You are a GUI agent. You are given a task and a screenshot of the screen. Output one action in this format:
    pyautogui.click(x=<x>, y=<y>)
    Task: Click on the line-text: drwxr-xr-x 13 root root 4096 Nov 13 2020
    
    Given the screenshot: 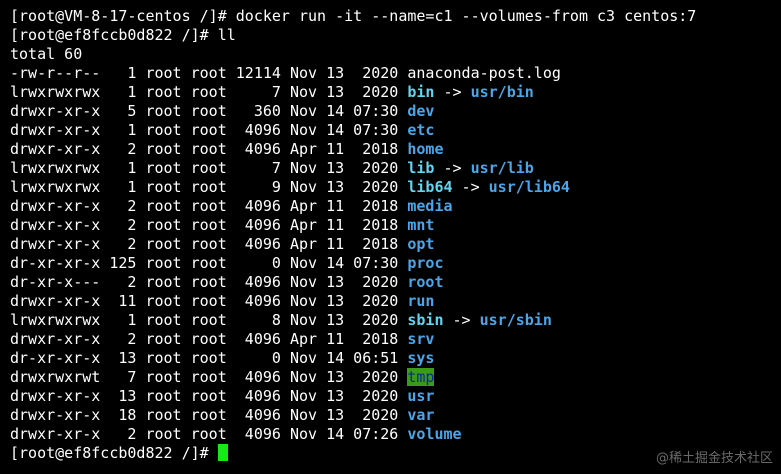 What is the action you would take?
    pyautogui.click(x=209, y=396)
    